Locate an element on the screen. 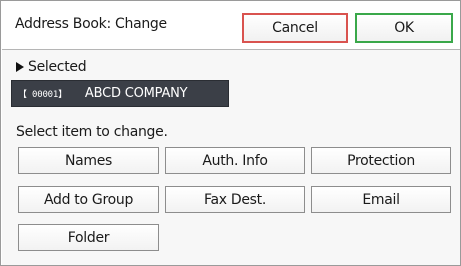  selected-entry-name: ABCD COMPANY is located at coordinates (136, 93).